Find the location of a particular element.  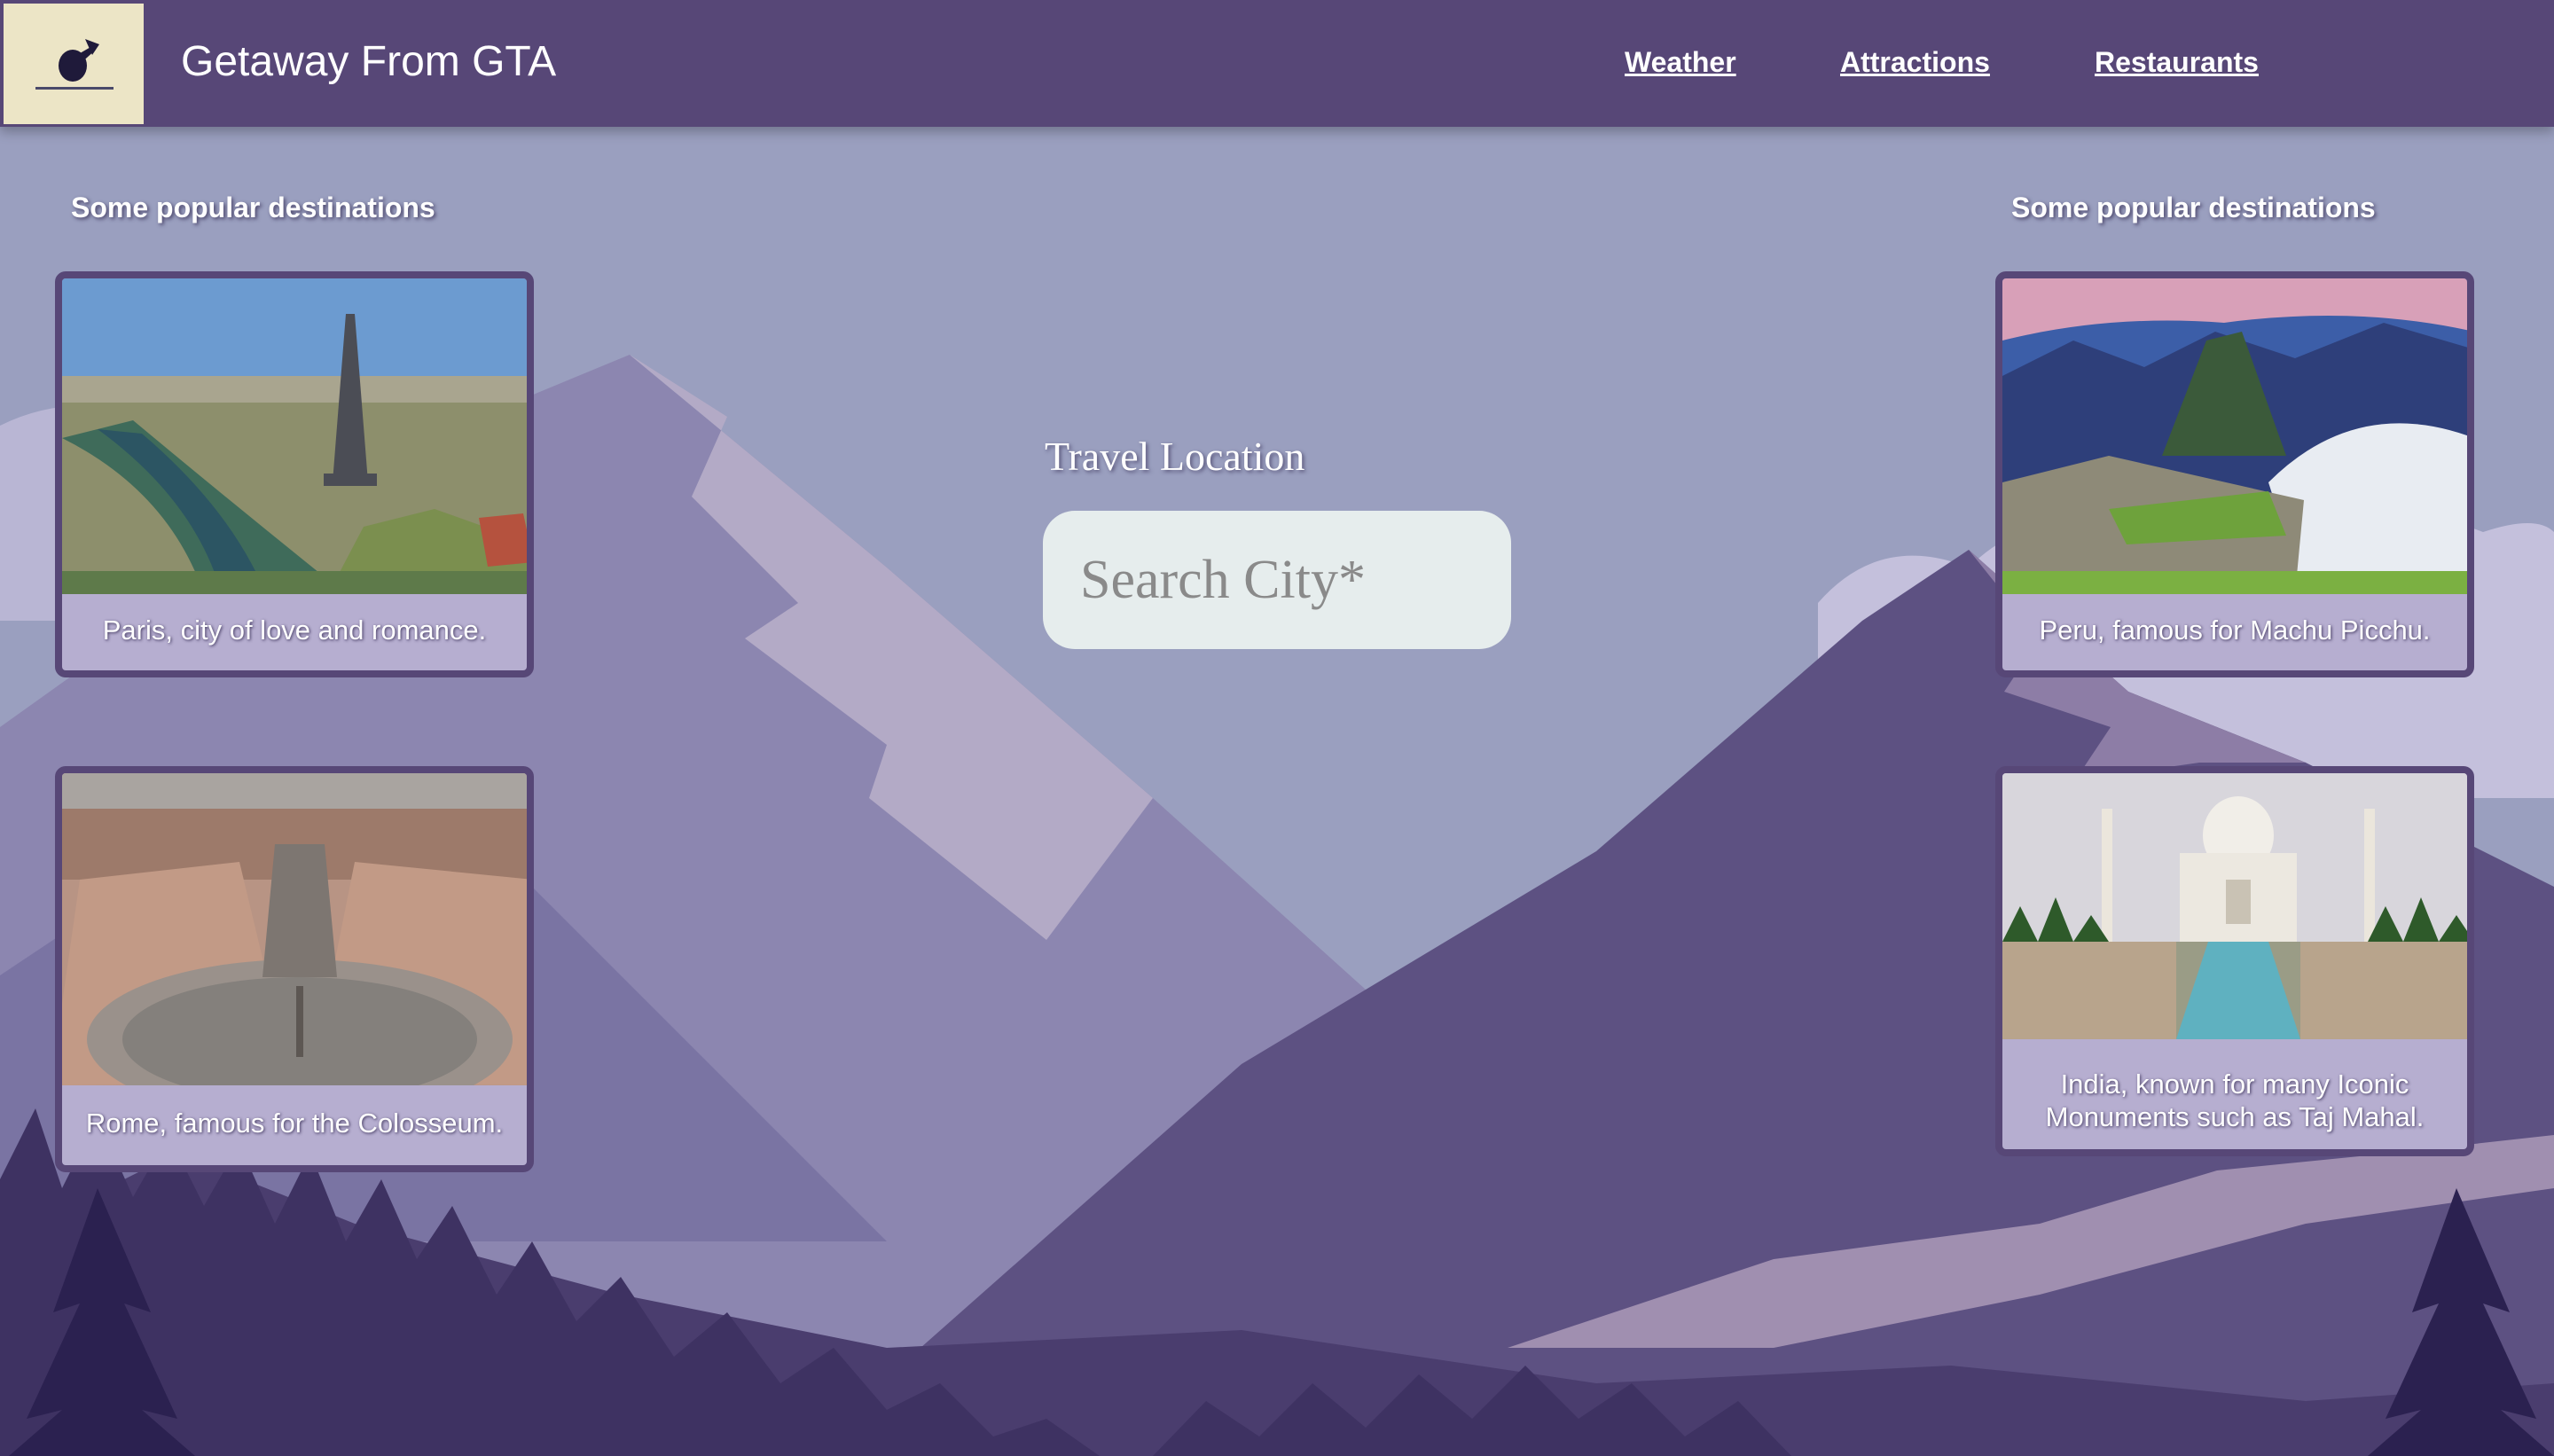

card-caption: Peru, famous for Machu Picchu. is located at coordinates (2235, 630).